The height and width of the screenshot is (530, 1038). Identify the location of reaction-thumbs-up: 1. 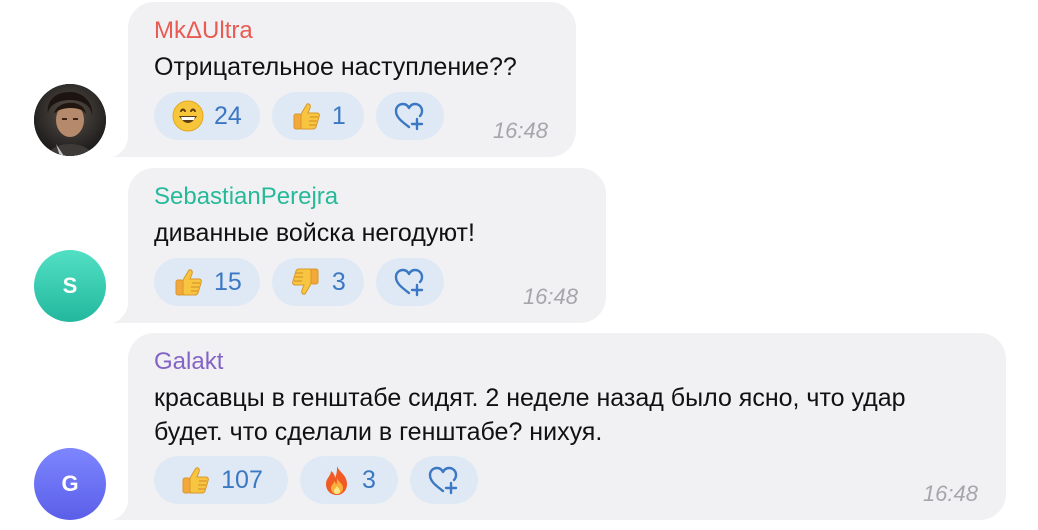
(317, 116).